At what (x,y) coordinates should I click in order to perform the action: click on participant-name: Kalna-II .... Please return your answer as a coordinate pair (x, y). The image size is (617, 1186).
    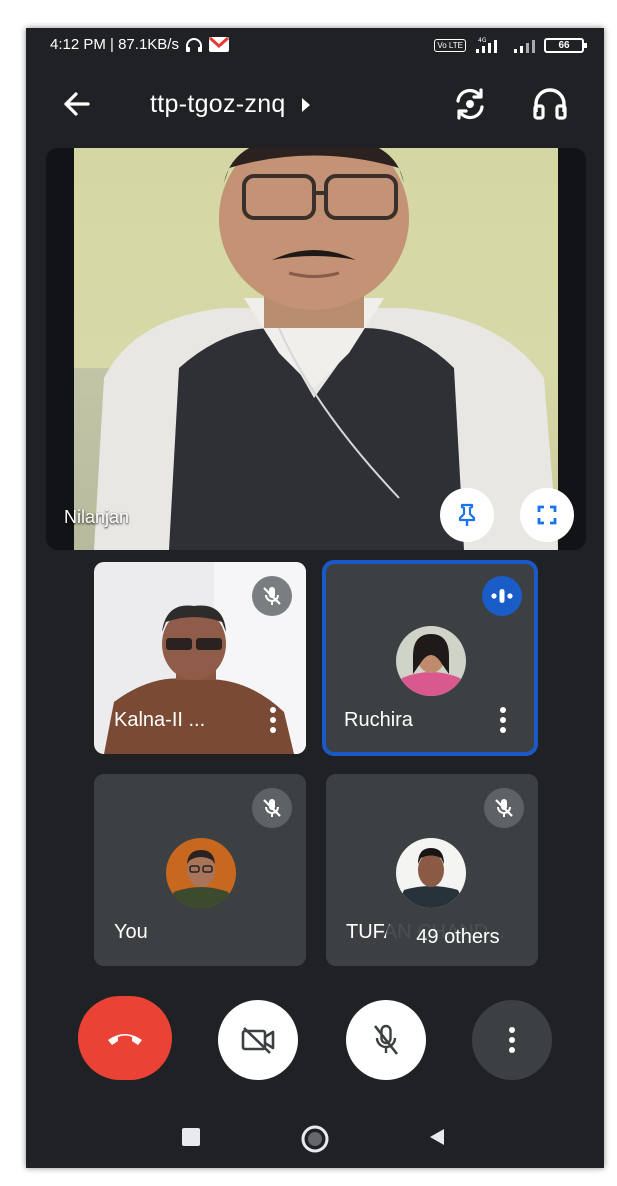
    Looking at the image, I should click on (160, 720).